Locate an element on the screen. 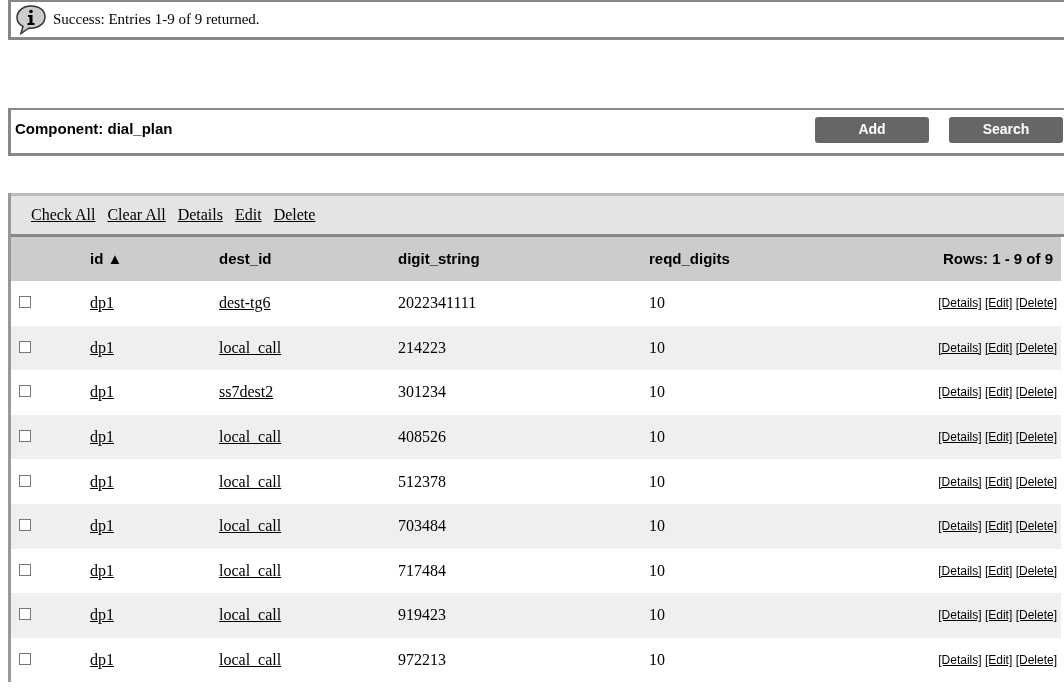  table-cell: 512378 is located at coordinates (422, 481).